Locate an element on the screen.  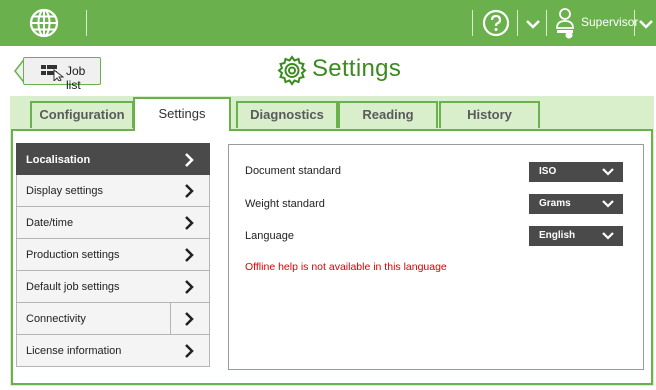
menu-item-license-information: License information is located at coordinates (113, 351).